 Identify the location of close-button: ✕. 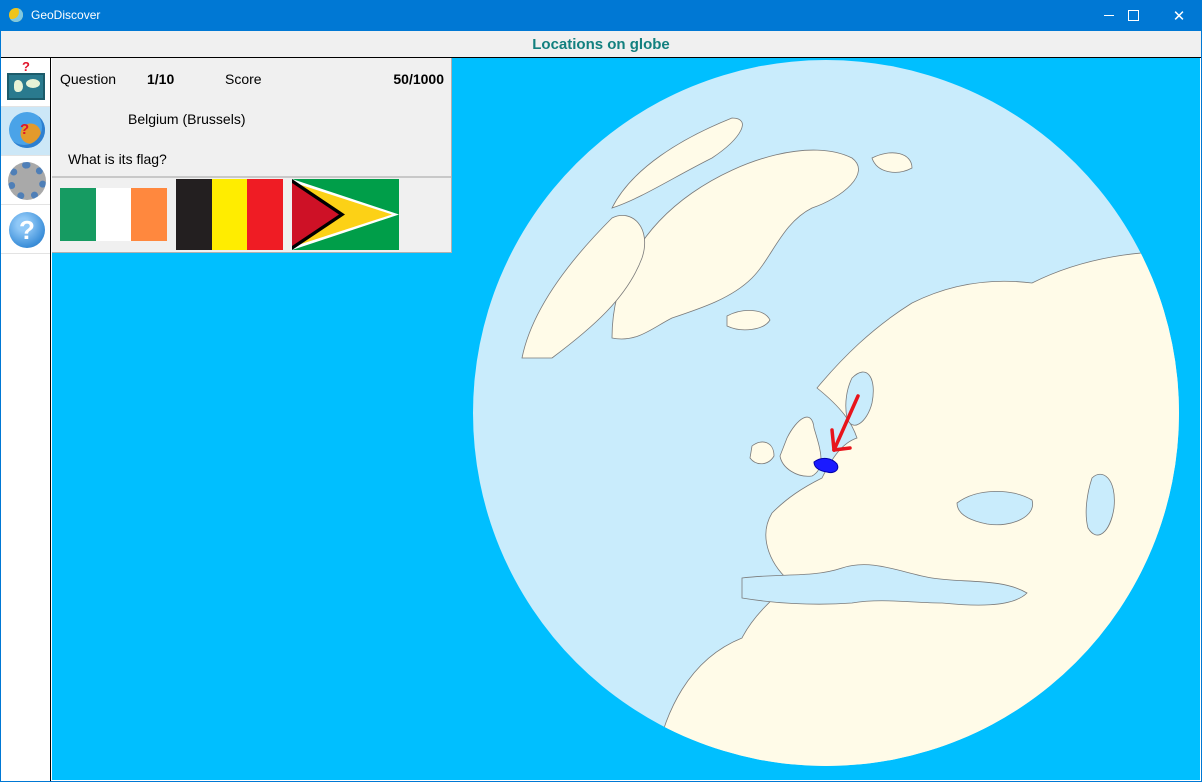
(1179, 15).